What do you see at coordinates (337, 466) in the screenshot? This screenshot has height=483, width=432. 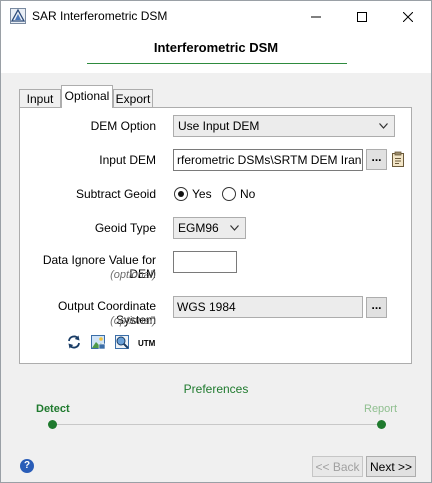 I see `back-button: << Back` at bounding box center [337, 466].